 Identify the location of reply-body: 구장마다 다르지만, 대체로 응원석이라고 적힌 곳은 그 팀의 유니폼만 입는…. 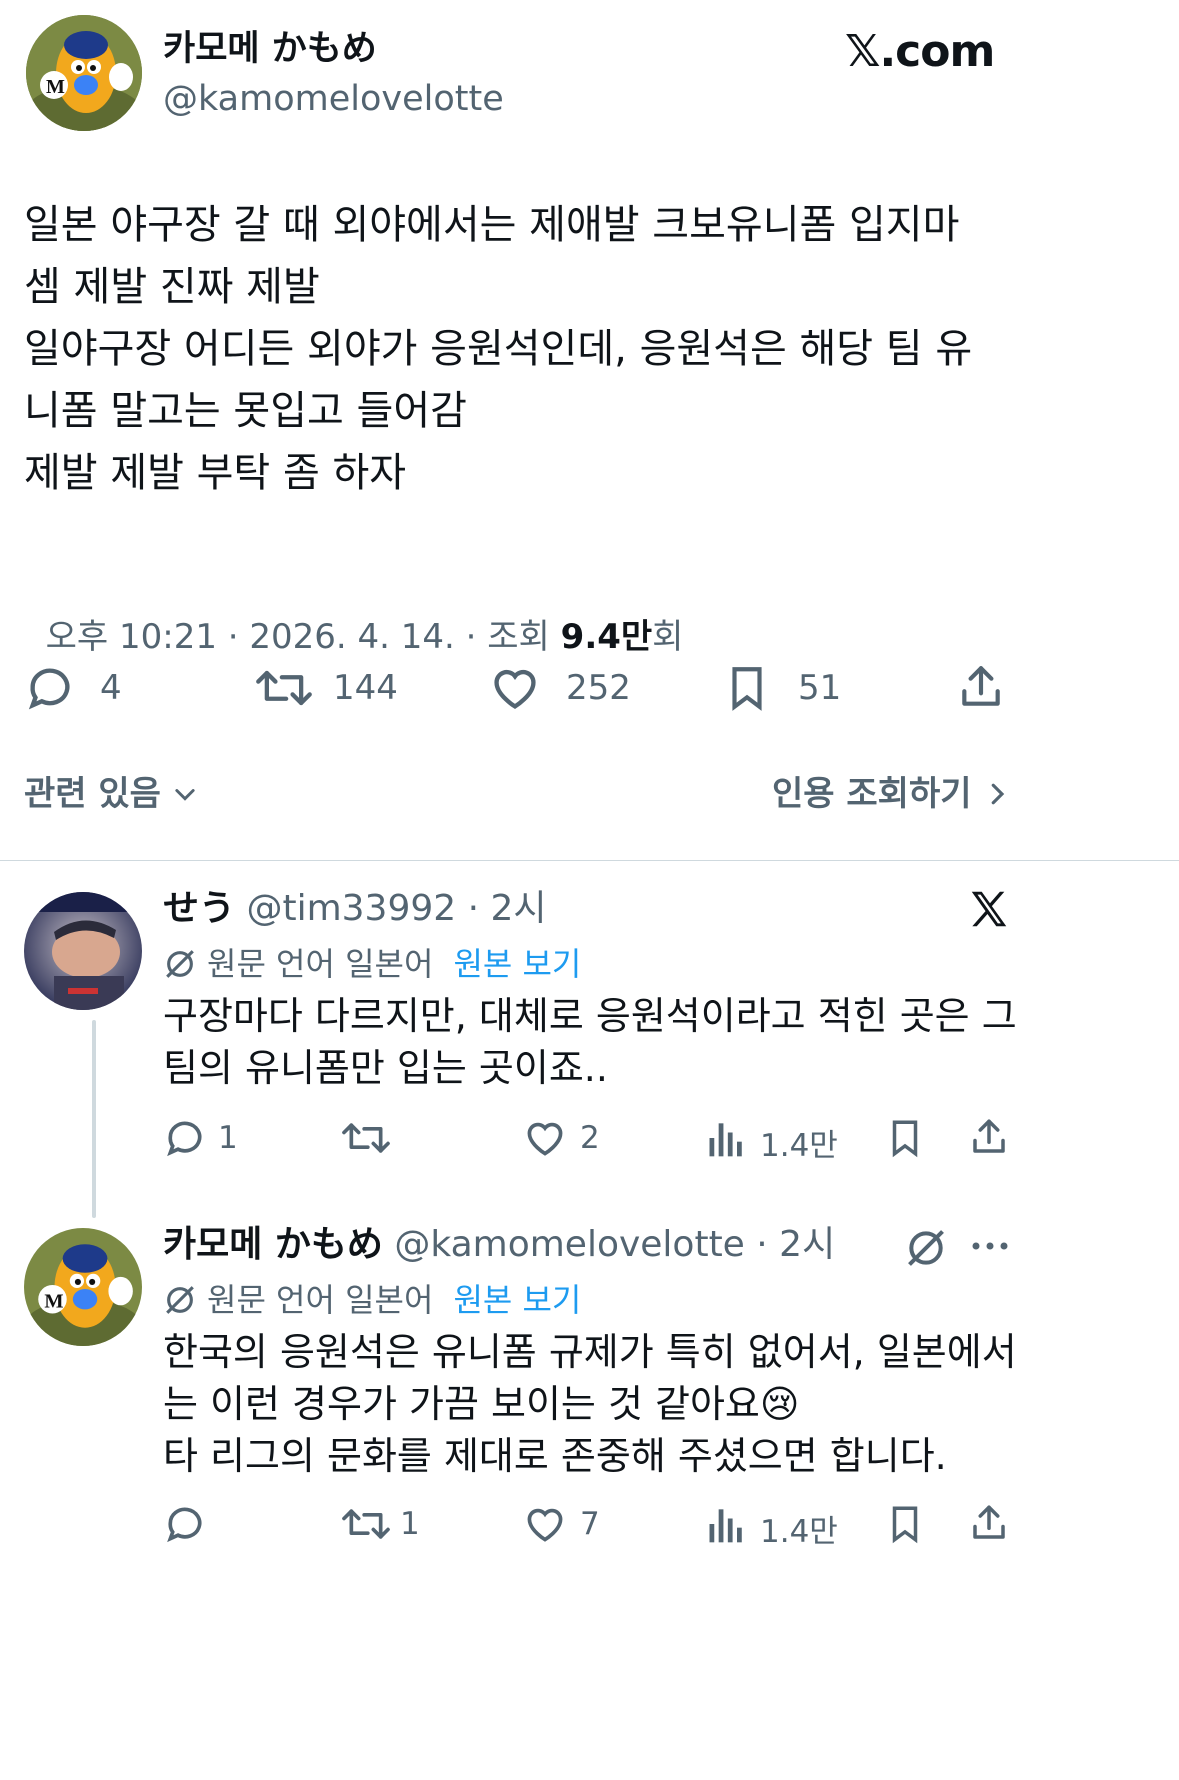
(658, 1042).